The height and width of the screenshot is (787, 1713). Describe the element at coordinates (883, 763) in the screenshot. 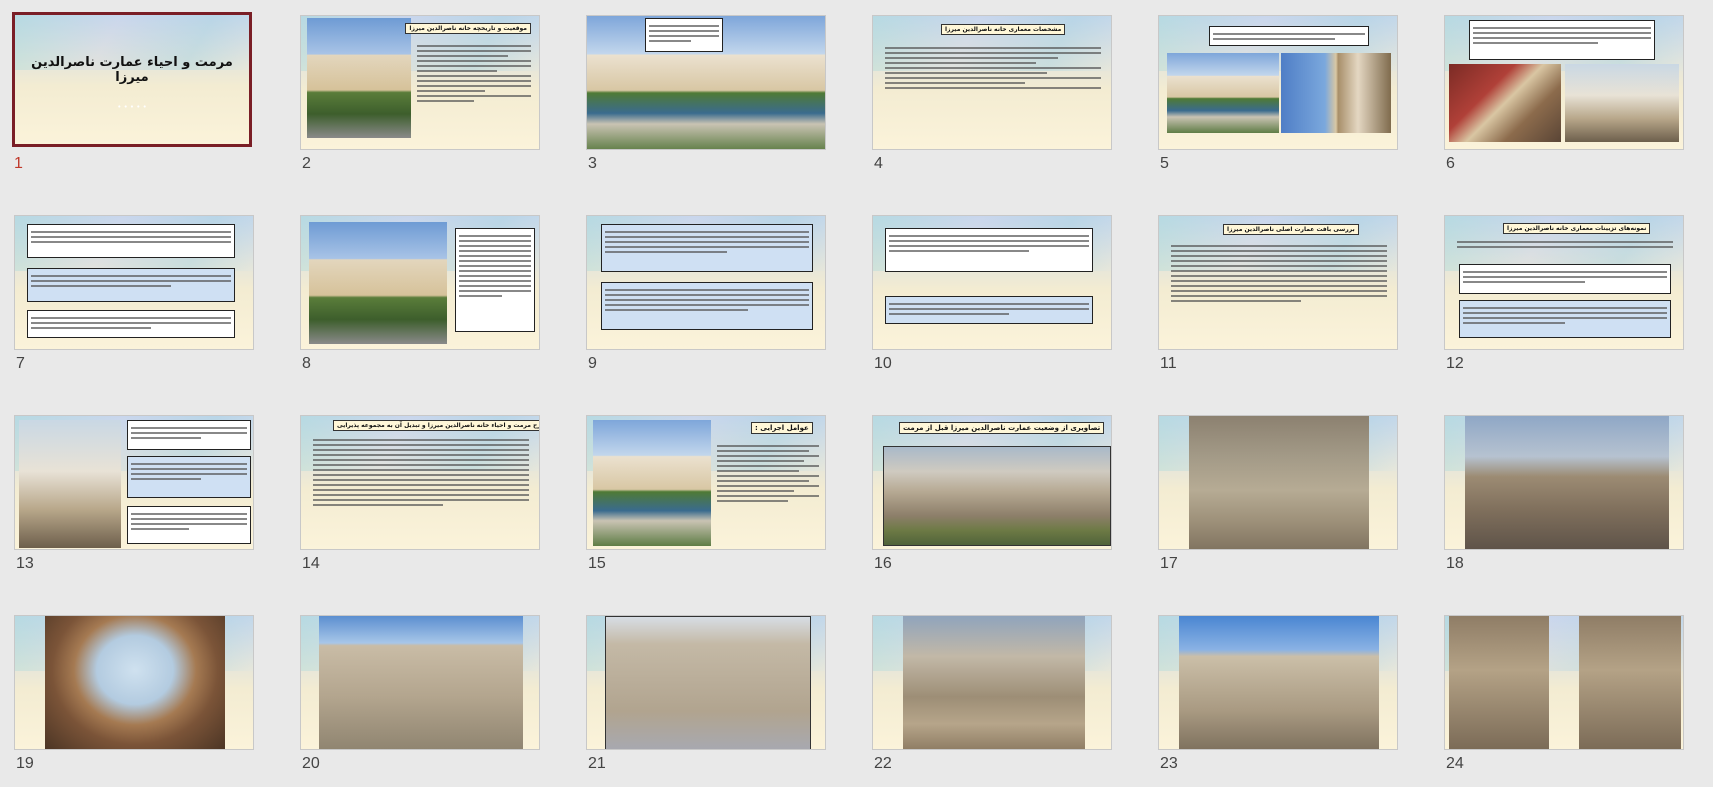

I see `slide-number: 22` at that location.